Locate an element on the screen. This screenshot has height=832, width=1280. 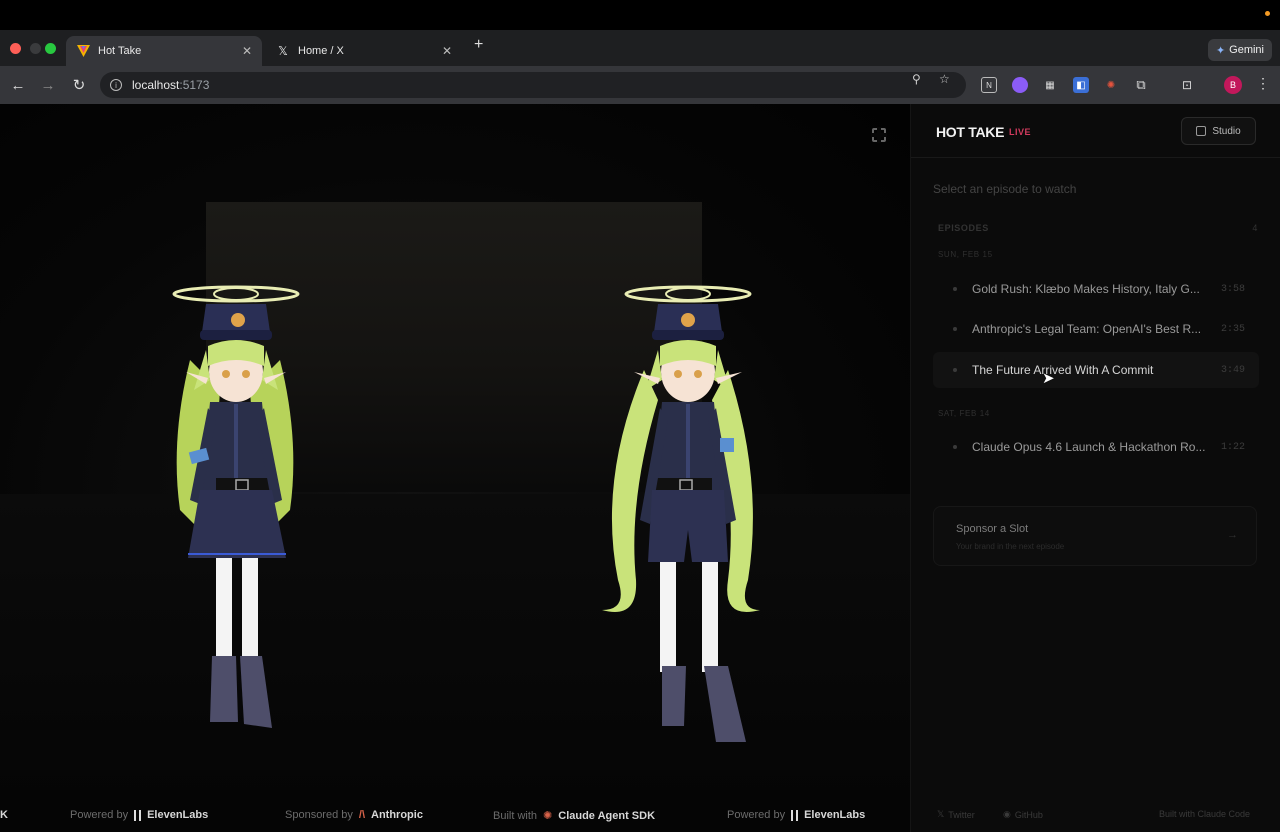
back-button: ← is located at coordinates (18, 85).